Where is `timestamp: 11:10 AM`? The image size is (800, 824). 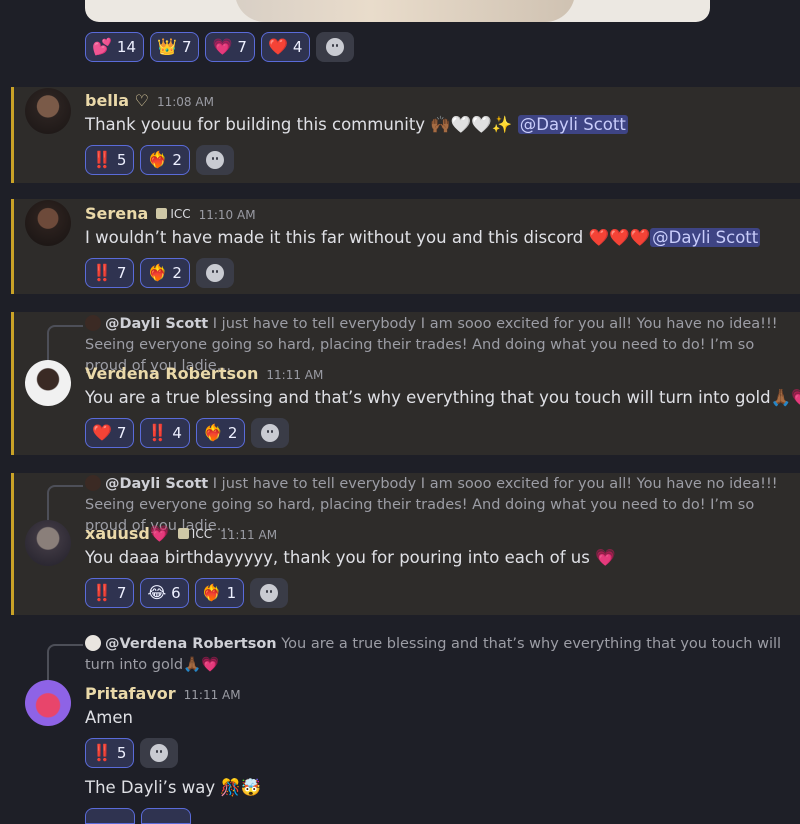 timestamp: 11:10 AM is located at coordinates (227, 215).